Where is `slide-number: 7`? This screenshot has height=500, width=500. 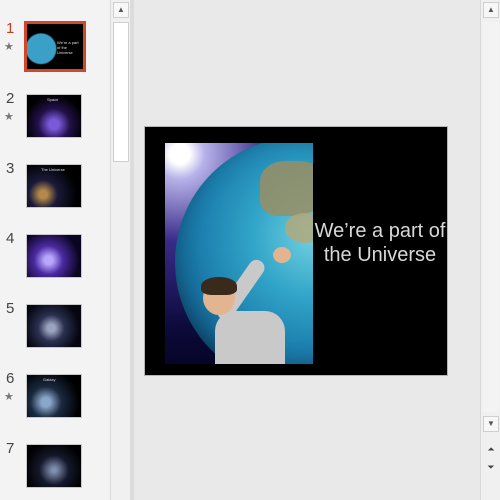 slide-number: 7 is located at coordinates (10, 448).